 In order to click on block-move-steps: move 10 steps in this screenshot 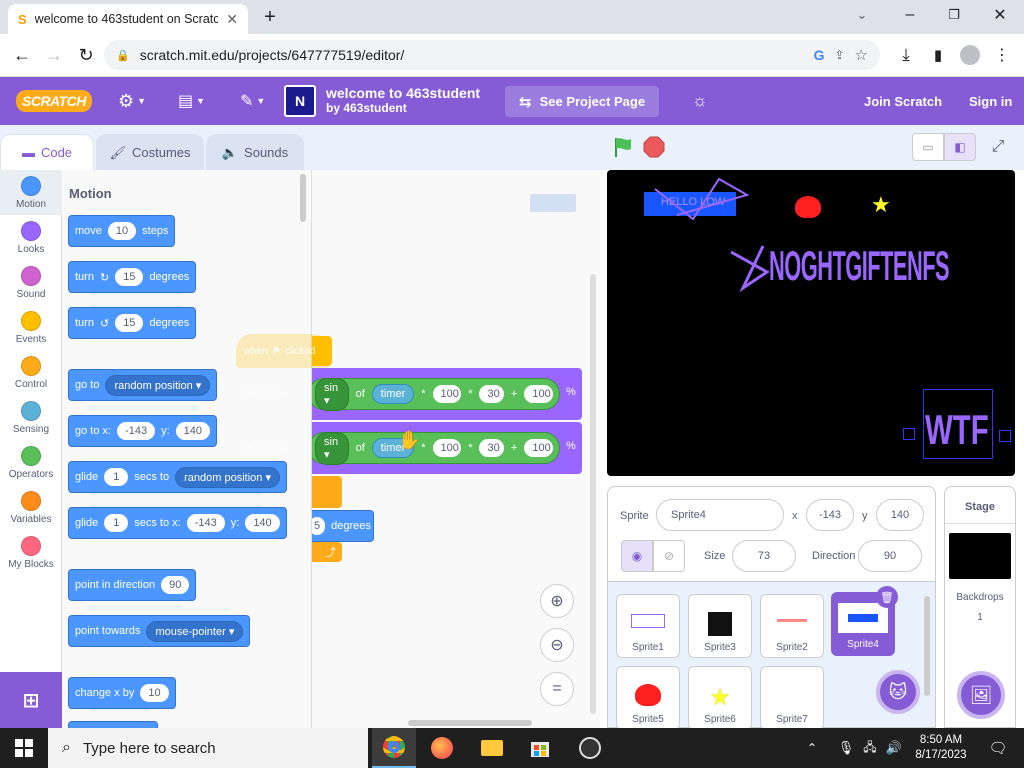, I will do `click(122, 231)`.